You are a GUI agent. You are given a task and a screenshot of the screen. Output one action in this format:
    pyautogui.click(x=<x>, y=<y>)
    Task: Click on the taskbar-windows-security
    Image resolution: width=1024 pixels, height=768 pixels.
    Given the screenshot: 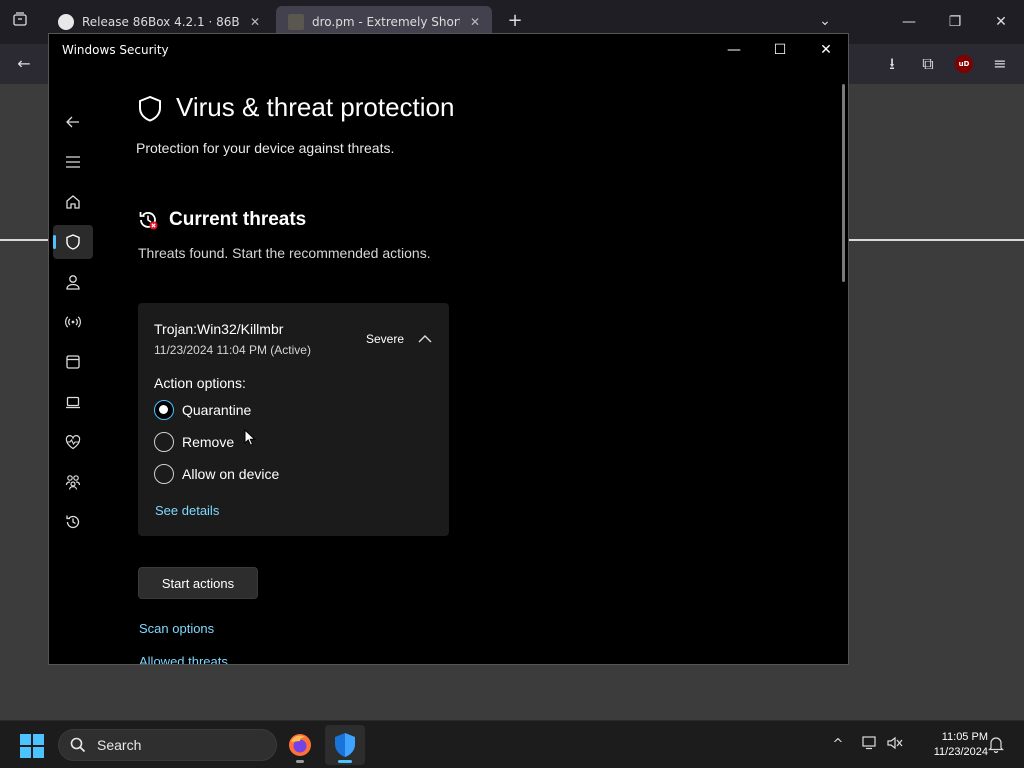 What is the action you would take?
    pyautogui.click(x=345, y=745)
    